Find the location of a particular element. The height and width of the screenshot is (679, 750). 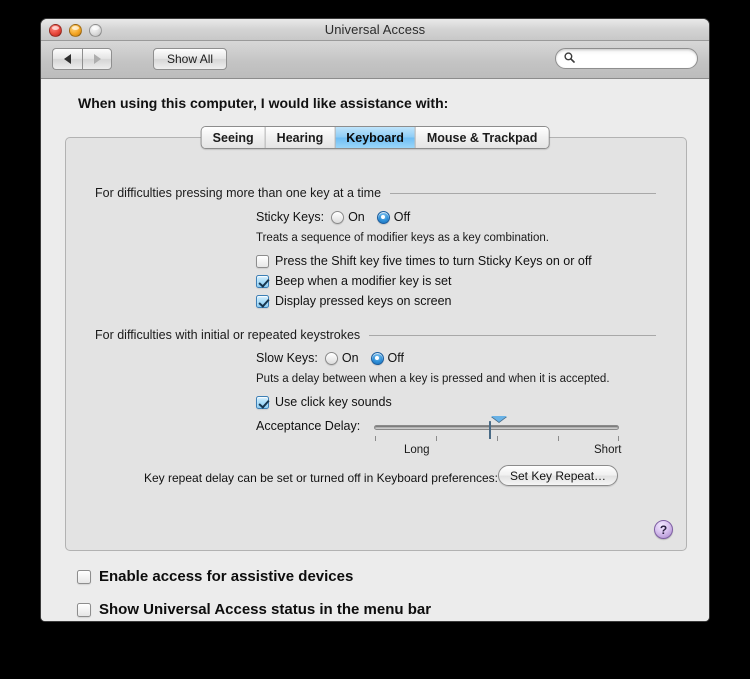

title-bar: Universal Access is located at coordinates (375, 30).